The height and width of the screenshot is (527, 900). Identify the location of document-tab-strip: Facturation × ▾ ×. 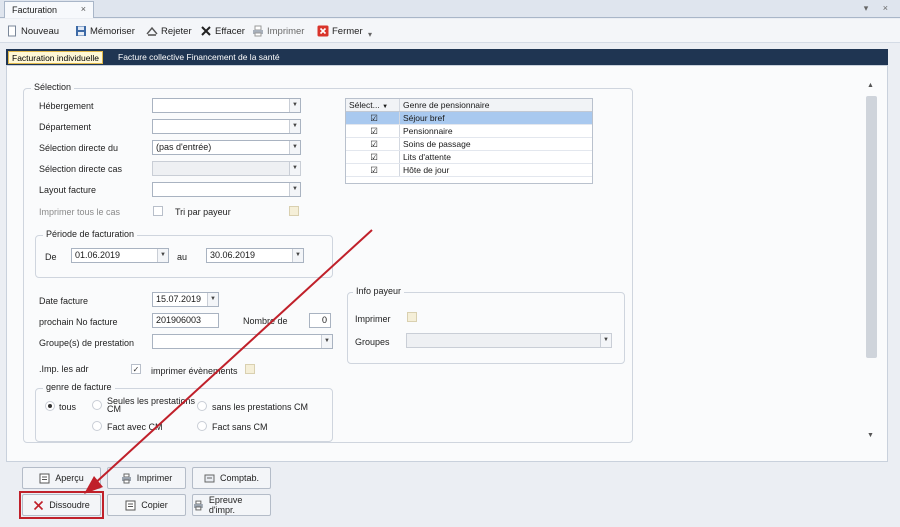
(450, 9).